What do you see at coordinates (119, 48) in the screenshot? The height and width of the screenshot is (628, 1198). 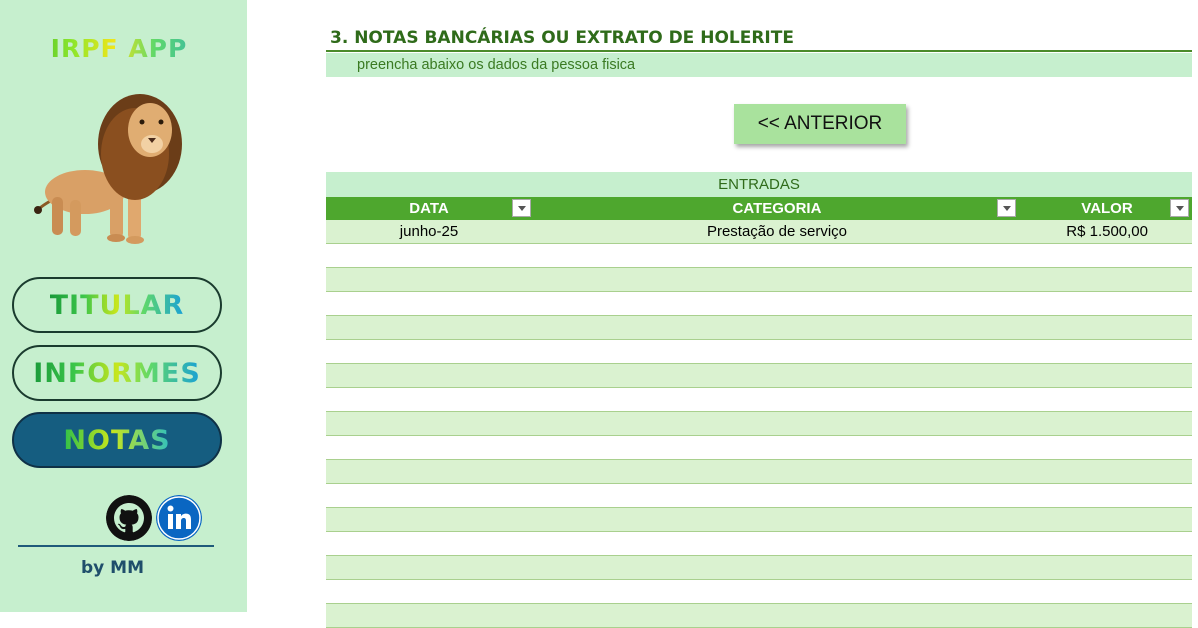 I see `app-title: IRPF APP` at bounding box center [119, 48].